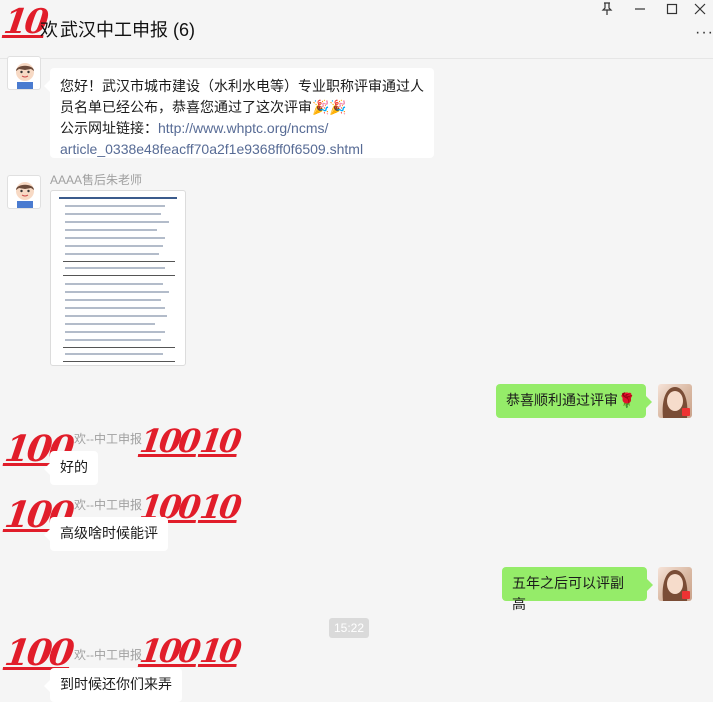  Describe the element at coordinates (704, 33) in the screenshot. I see `more-options-icon: ···` at that location.